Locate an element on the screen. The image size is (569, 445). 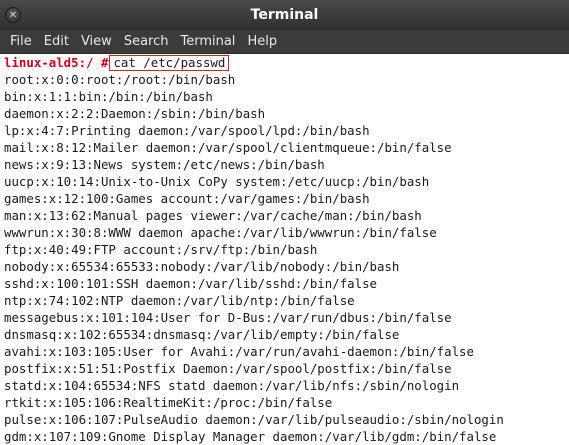
shell-prompt: linux-ald5:/ # is located at coordinates (56, 62).